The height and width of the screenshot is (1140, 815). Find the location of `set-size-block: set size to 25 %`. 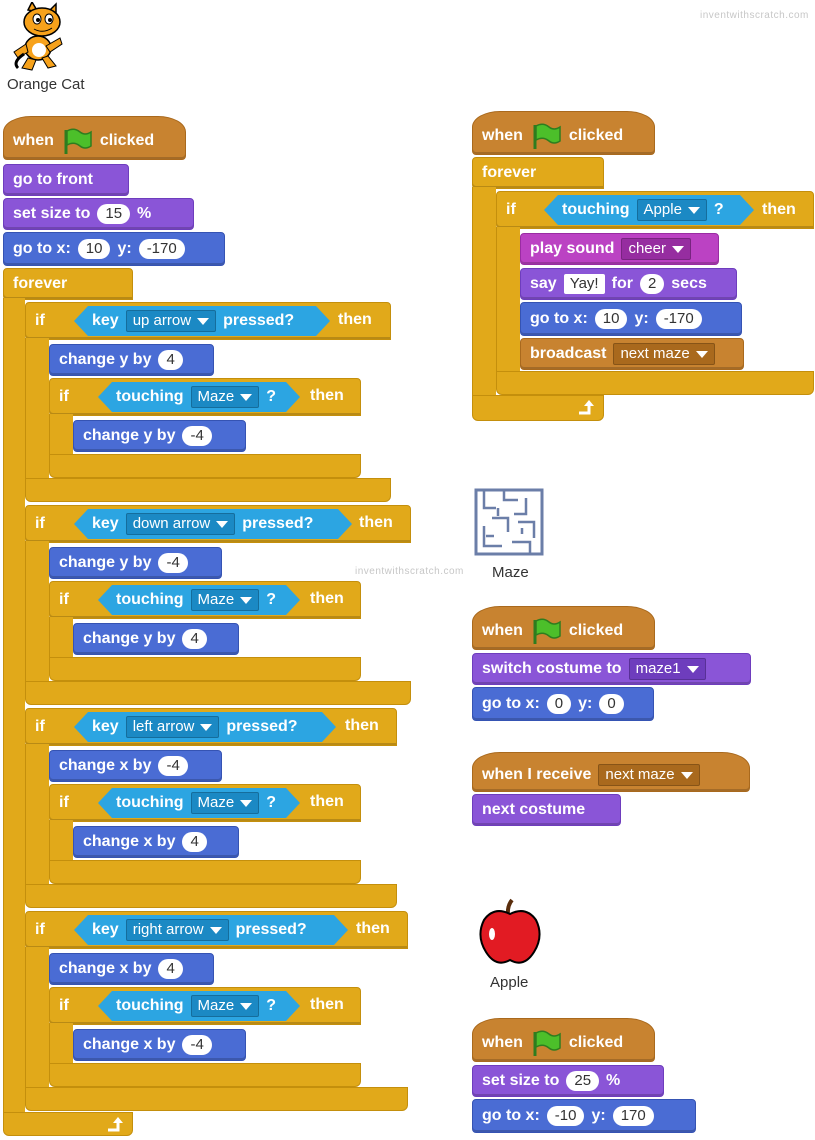

set-size-block: set size to 25 % is located at coordinates (568, 1081).